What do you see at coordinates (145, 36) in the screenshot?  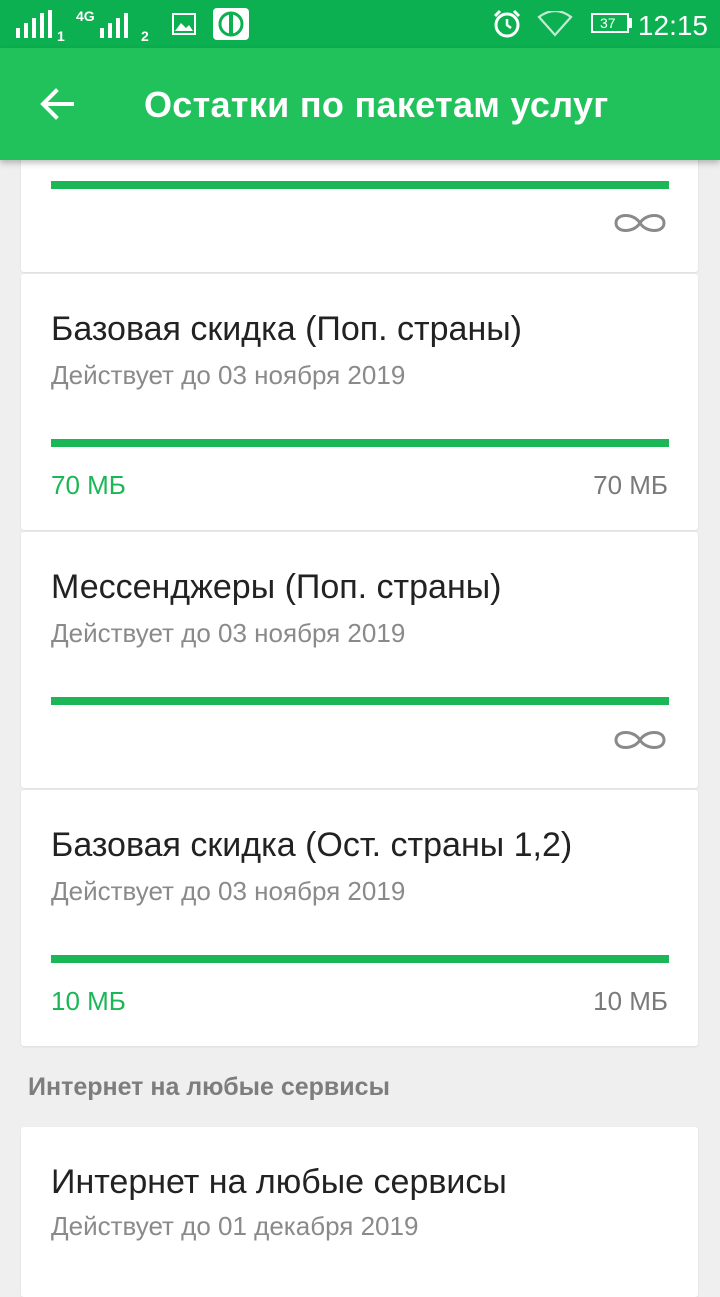 I see `sim2-label: 2` at bounding box center [145, 36].